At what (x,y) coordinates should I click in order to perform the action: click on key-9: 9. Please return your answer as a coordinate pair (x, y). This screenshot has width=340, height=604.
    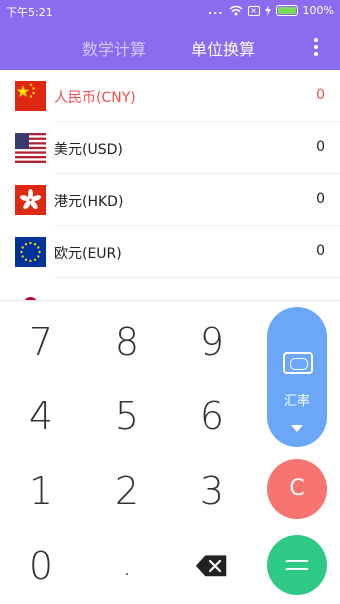
    Looking at the image, I should click on (212, 342).